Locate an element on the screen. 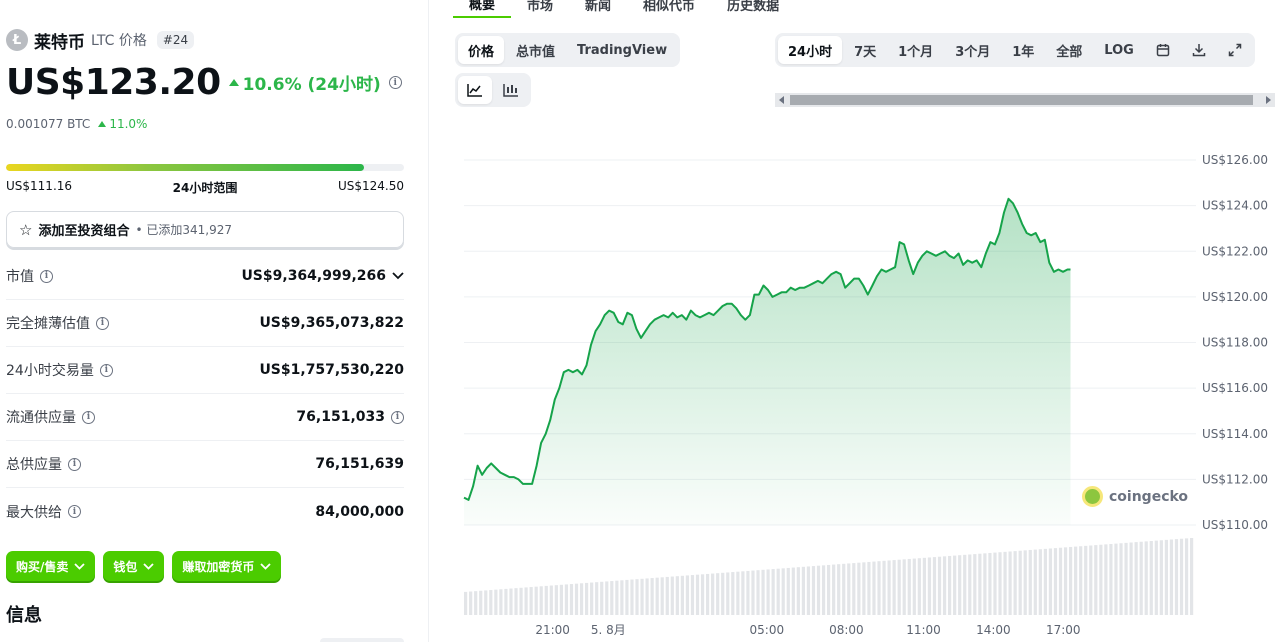 This screenshot has width=1286, height=642. x-tick-label: 21:00 is located at coordinates (552, 630).